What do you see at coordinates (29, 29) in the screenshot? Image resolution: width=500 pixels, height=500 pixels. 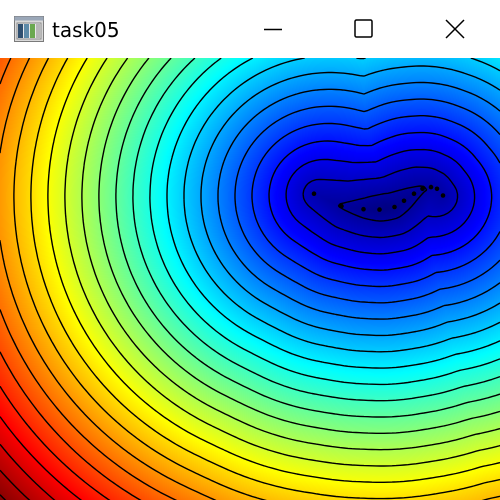 I see `app-window-icon` at bounding box center [29, 29].